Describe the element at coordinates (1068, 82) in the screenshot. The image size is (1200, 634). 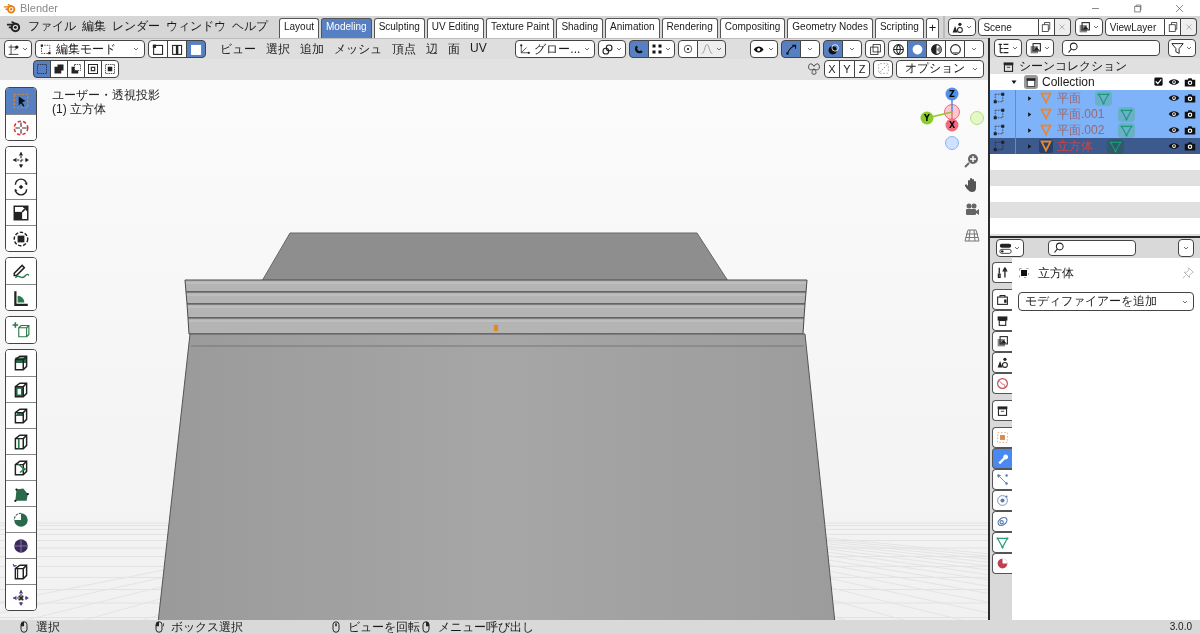
I see `collection-label: Collection` at that location.